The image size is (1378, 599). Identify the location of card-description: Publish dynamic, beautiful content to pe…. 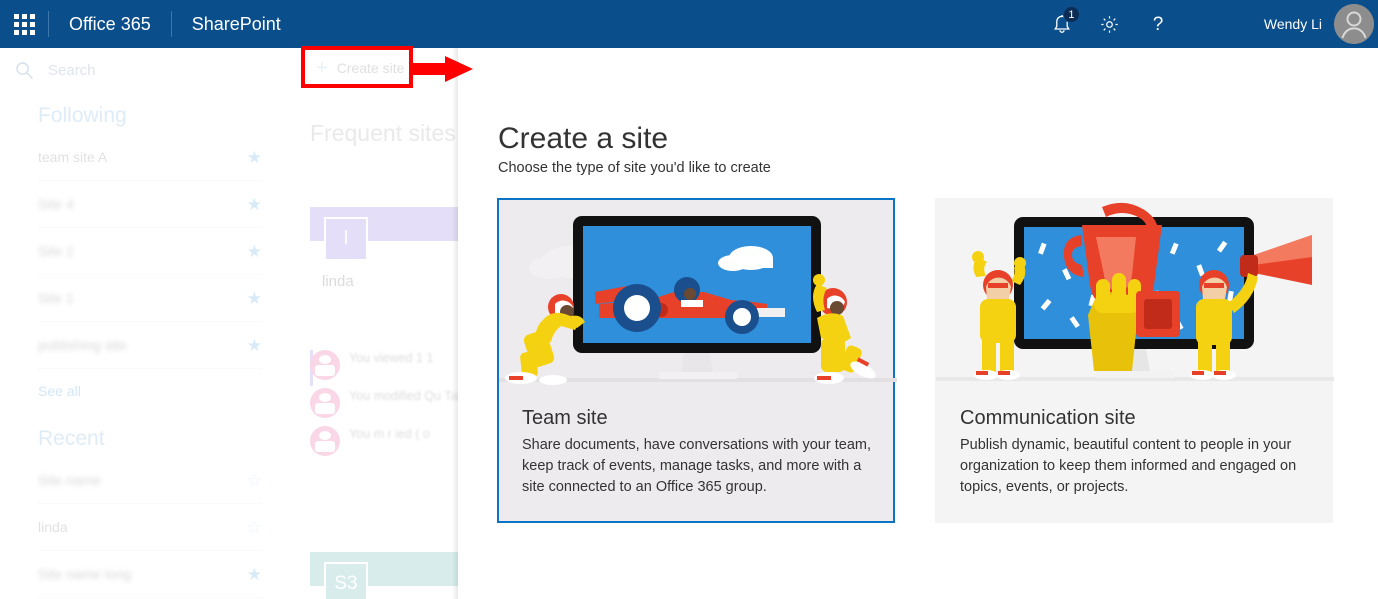
(1128, 466).